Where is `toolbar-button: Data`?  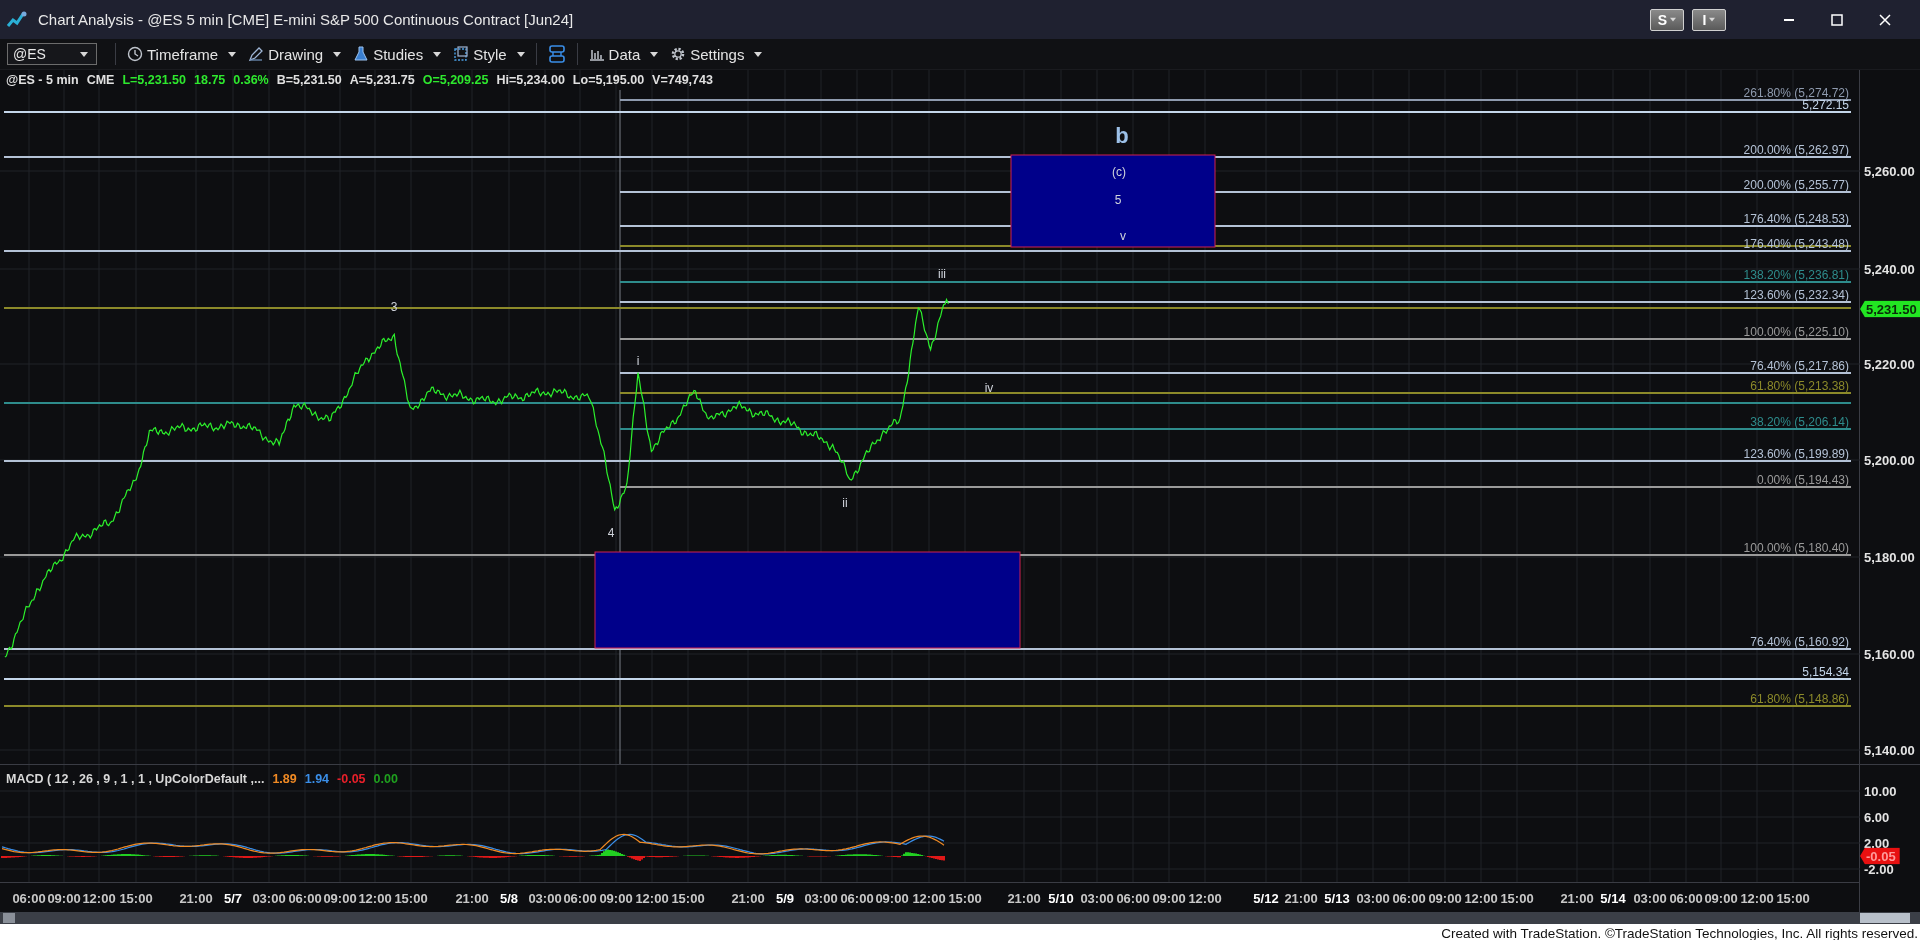
toolbar-button: Data is located at coordinates (623, 54).